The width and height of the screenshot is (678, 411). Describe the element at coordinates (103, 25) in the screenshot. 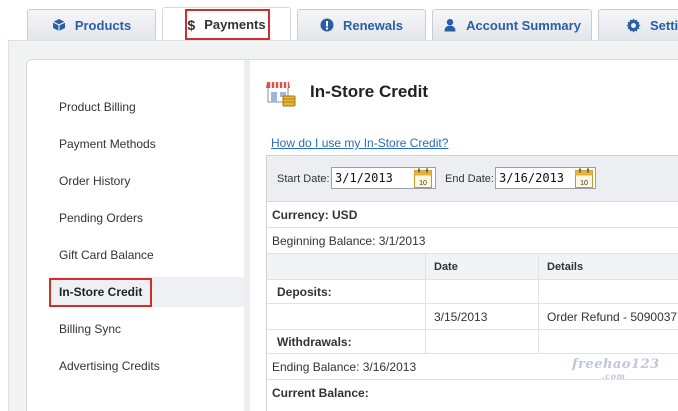

I see `tab-label: Products` at that location.